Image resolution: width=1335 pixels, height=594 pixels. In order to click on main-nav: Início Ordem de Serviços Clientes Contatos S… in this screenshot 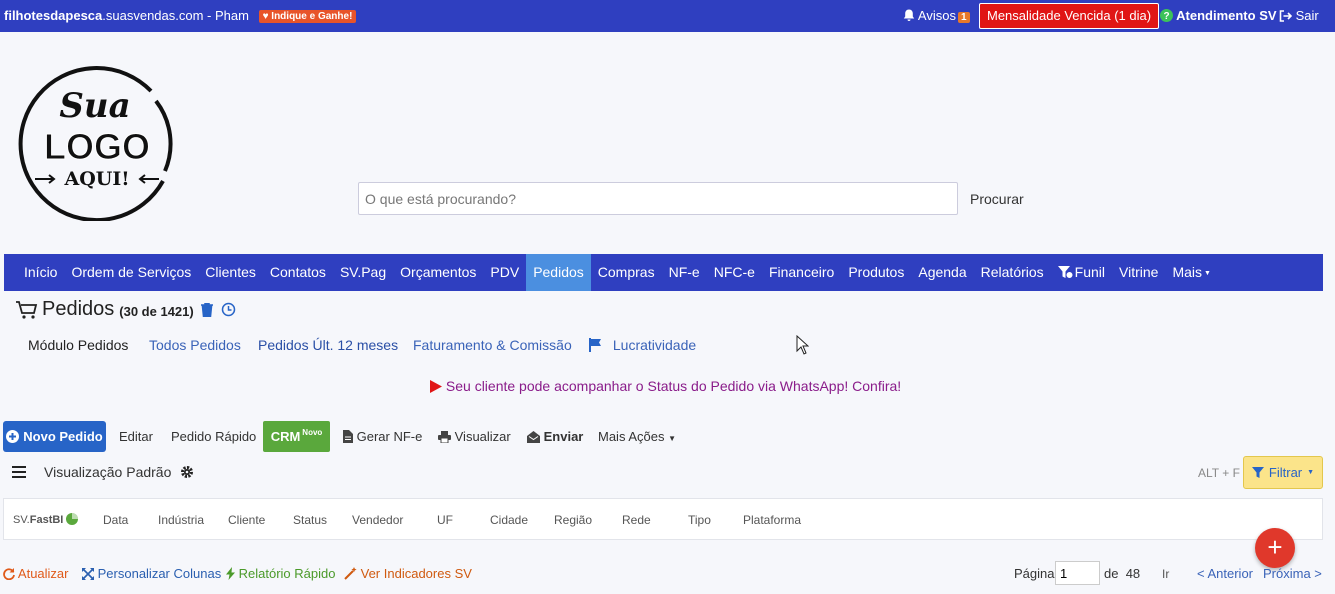, I will do `click(663, 272)`.